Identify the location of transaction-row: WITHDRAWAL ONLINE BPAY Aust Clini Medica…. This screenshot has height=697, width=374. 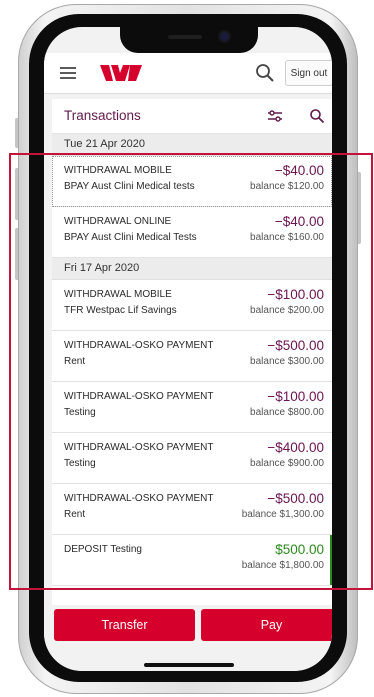
(192, 232).